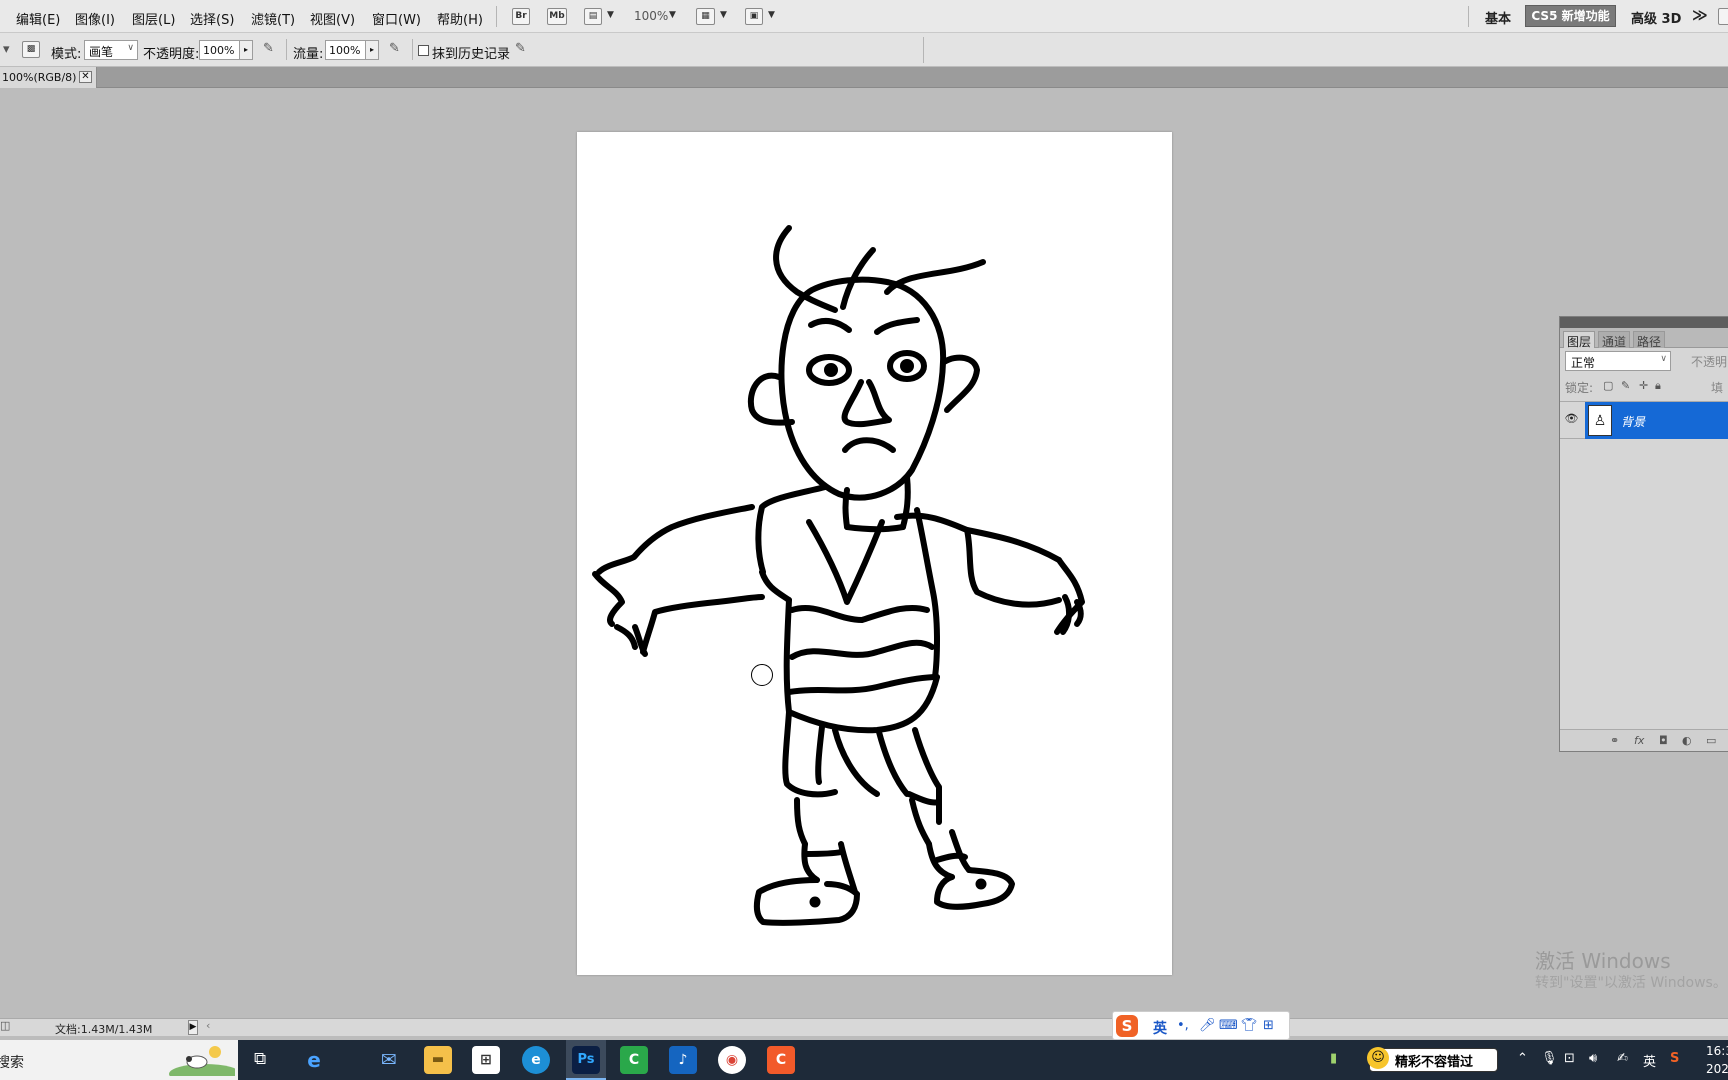  I want to click on mode-select: 画笔 ∨, so click(111, 50).